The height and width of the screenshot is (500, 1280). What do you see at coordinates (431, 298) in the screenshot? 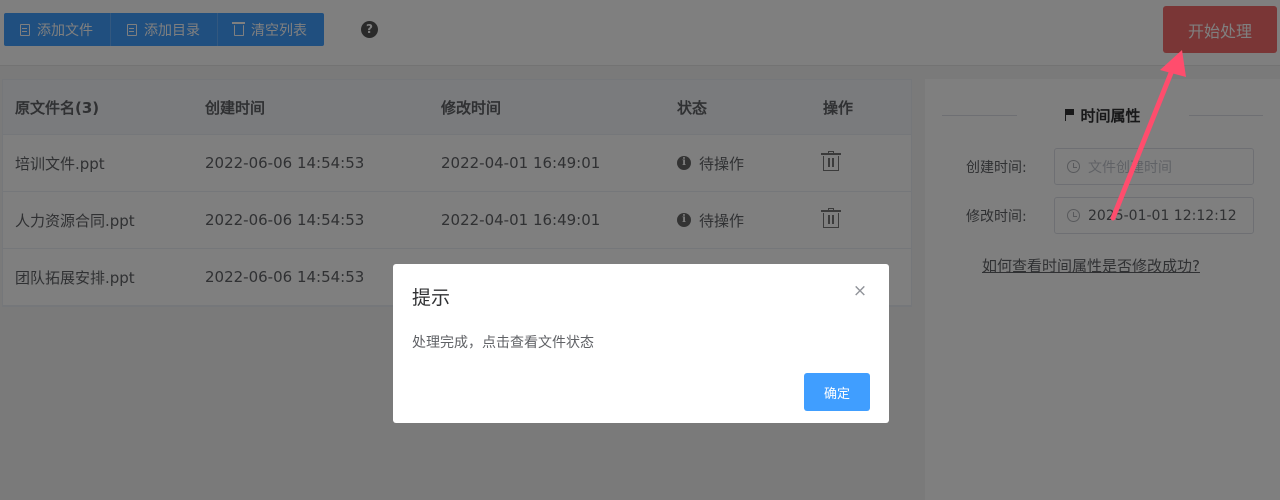
I see `dialog-title: 提示` at bounding box center [431, 298].